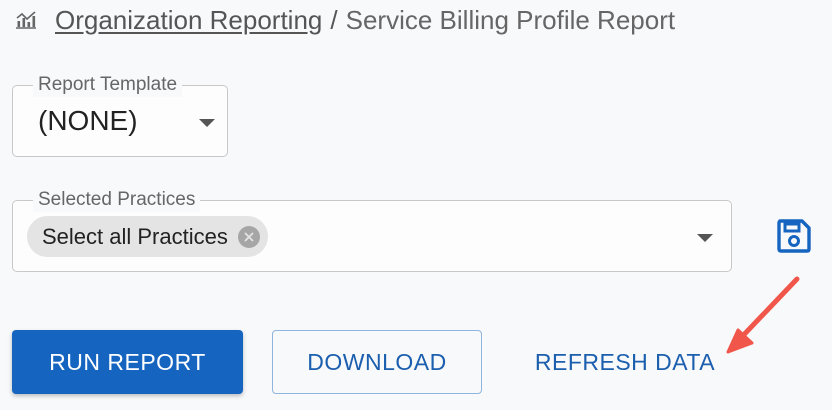 The width and height of the screenshot is (832, 410). I want to click on chip-label: Select all Practices, so click(135, 236).